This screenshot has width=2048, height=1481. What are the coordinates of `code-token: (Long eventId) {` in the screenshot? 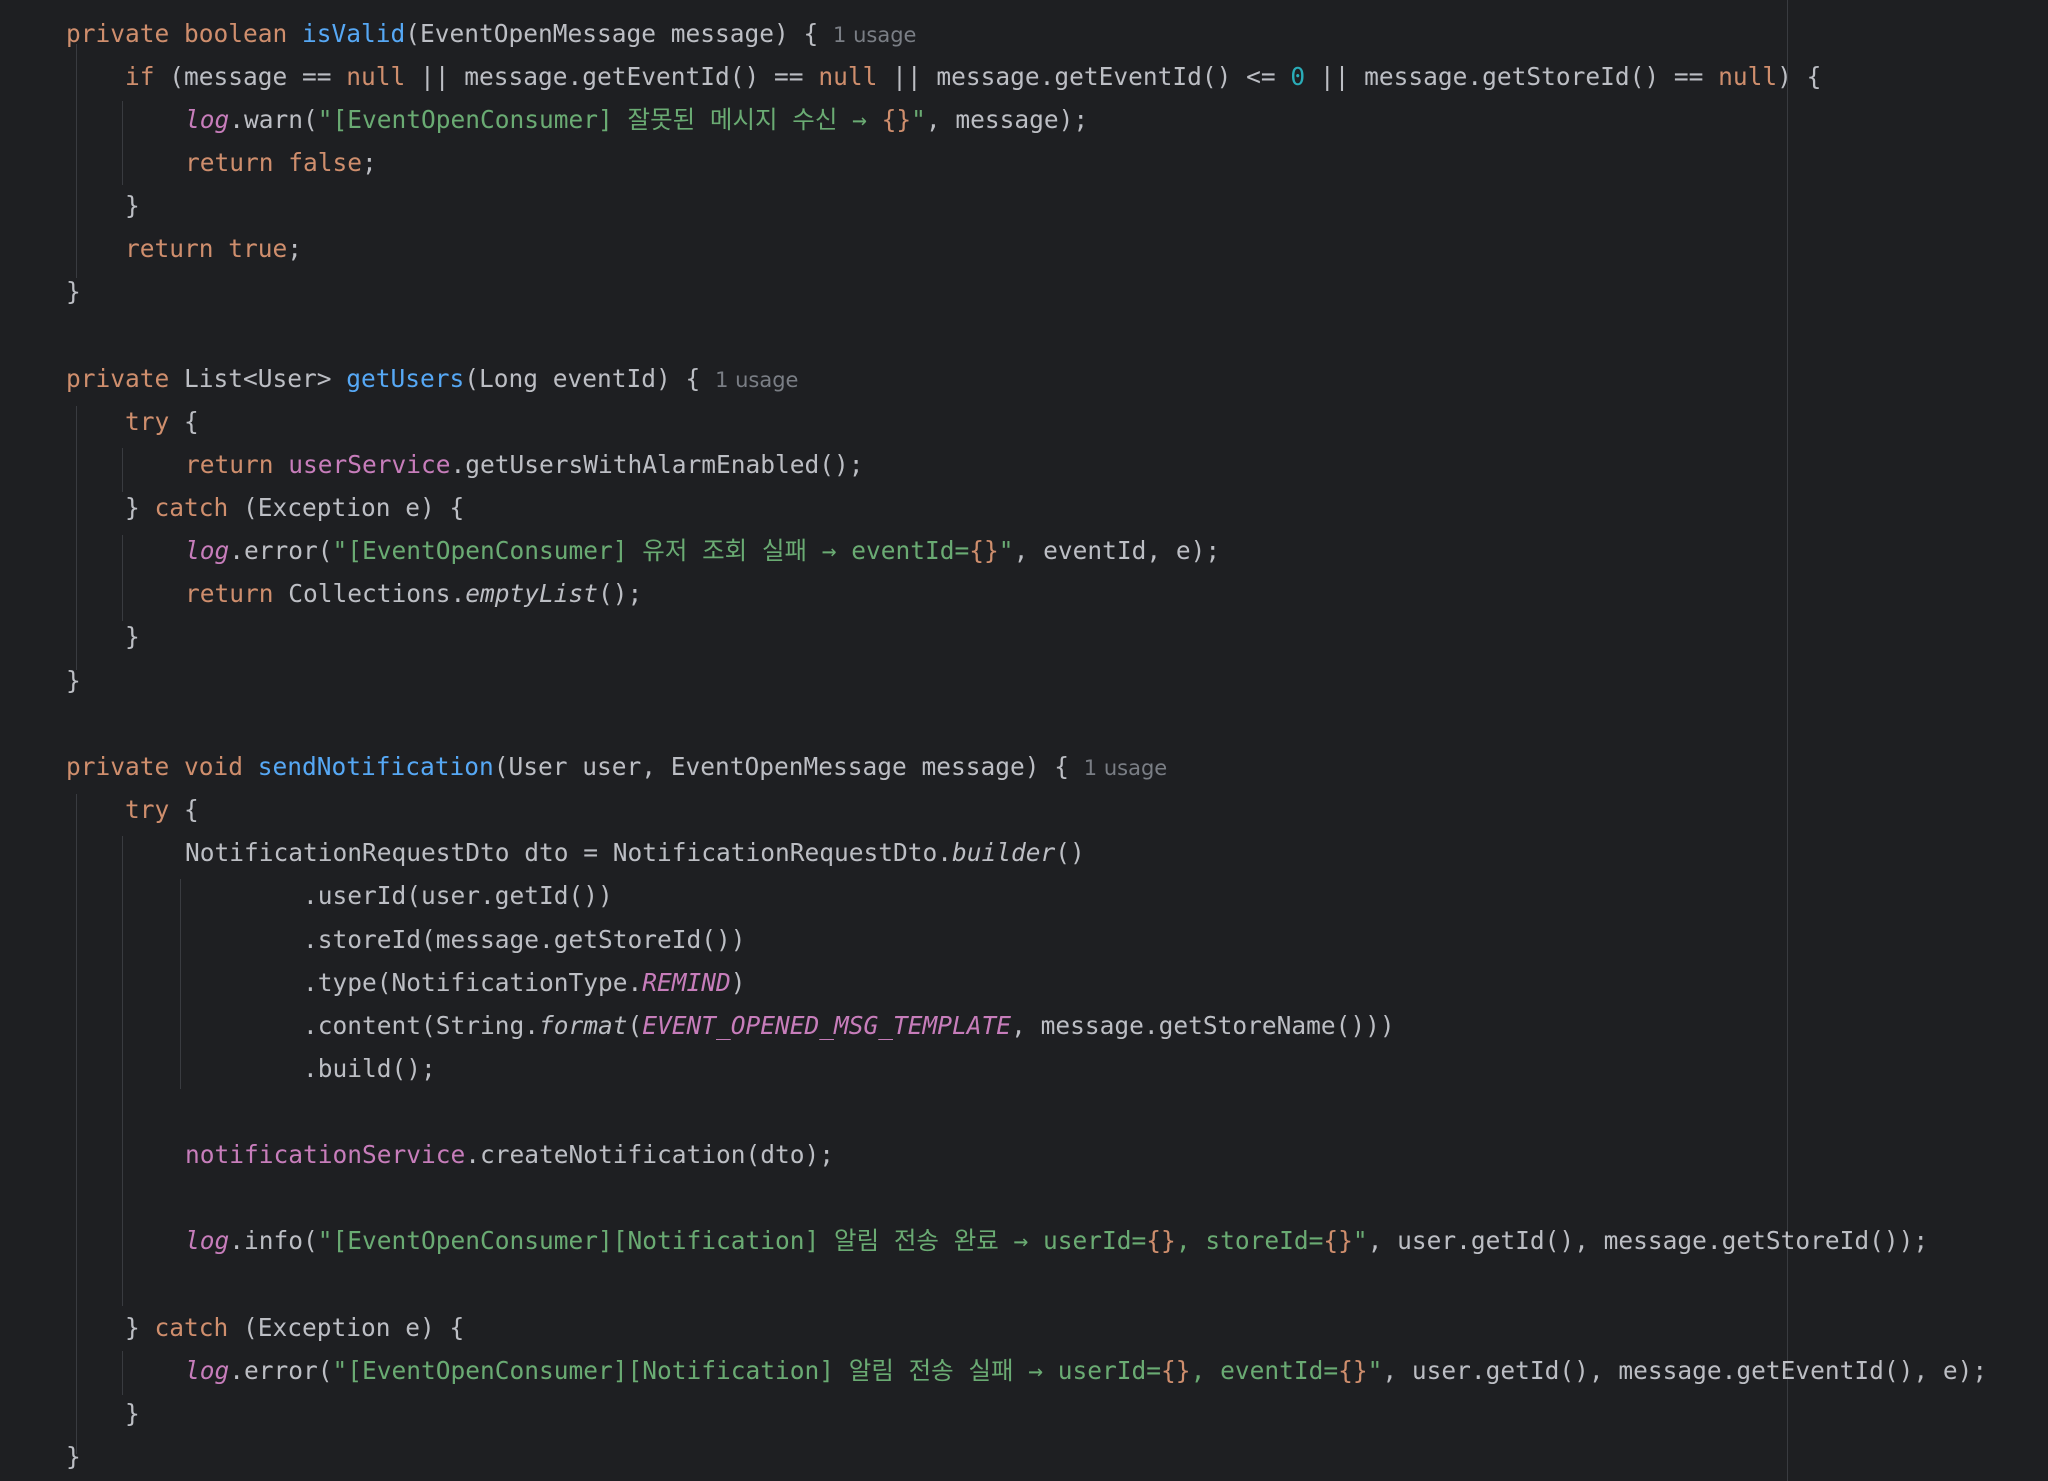 It's located at (590, 378).